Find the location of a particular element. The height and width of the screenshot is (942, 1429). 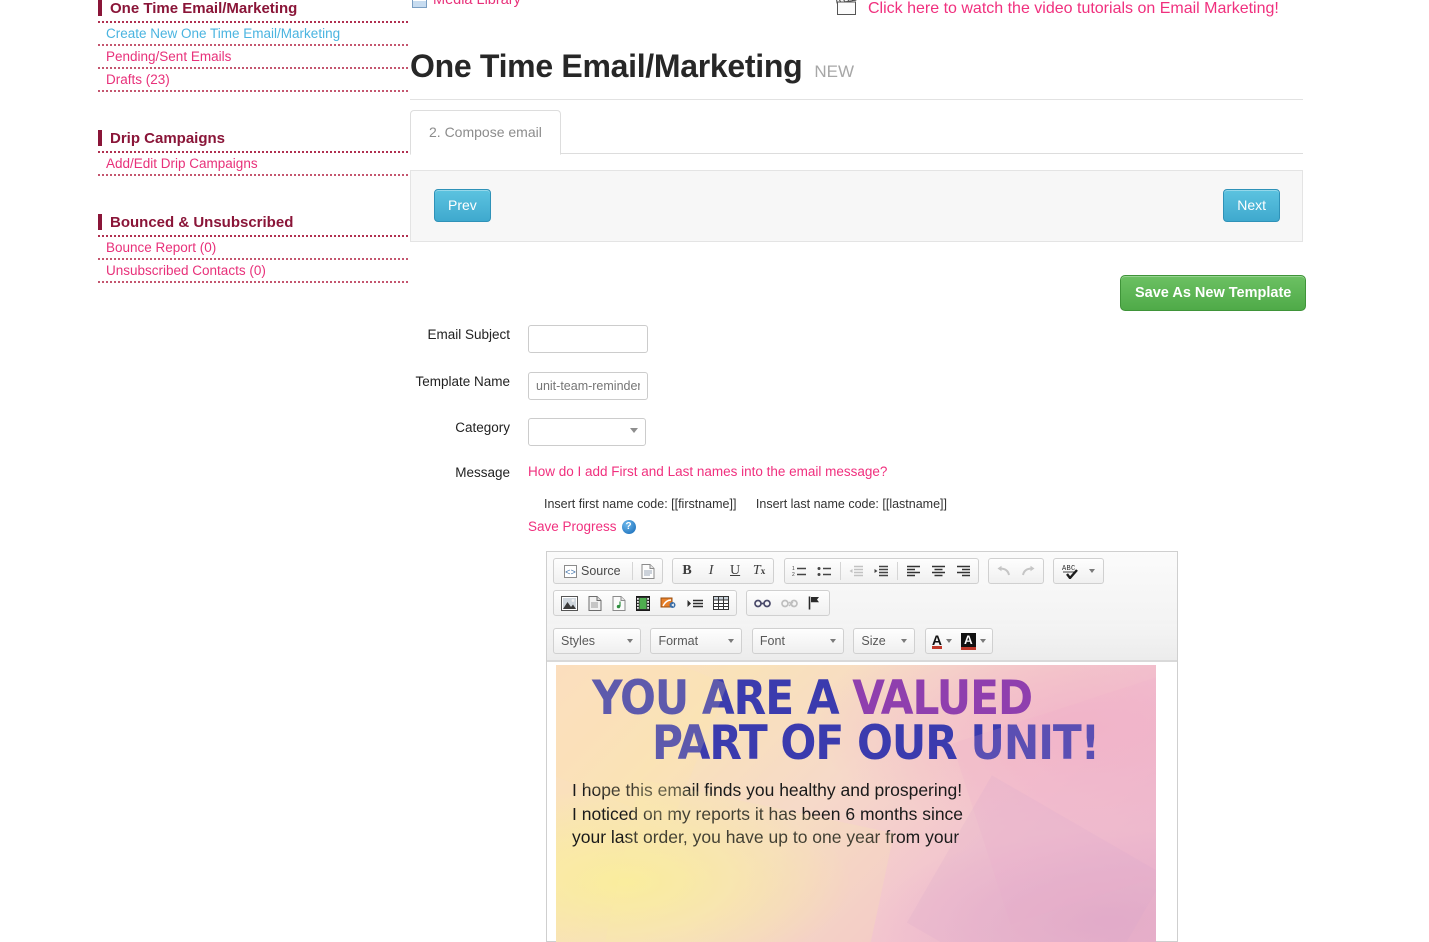

toolbar-separator is located at coordinates (632, 571).